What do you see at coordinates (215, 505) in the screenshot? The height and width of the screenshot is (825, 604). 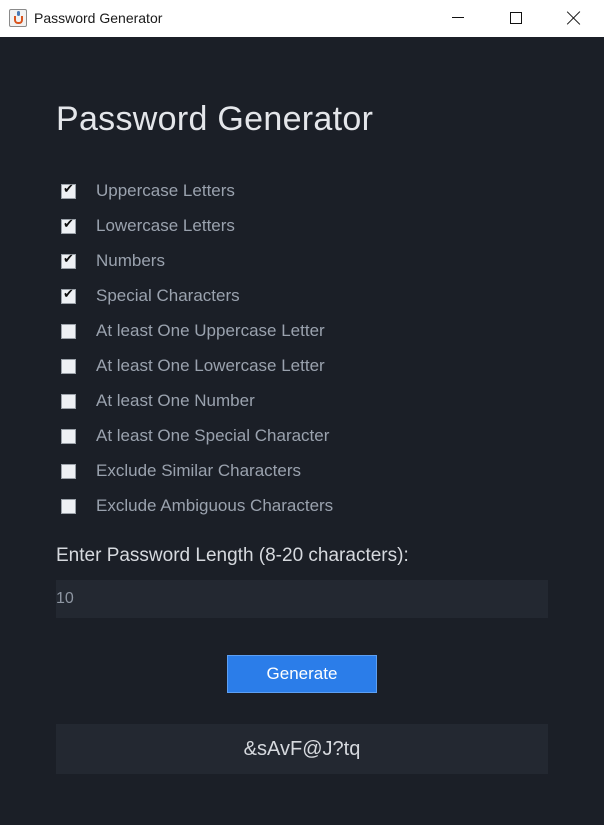 I see `option-label: Exclude Ambiguous Characters` at bounding box center [215, 505].